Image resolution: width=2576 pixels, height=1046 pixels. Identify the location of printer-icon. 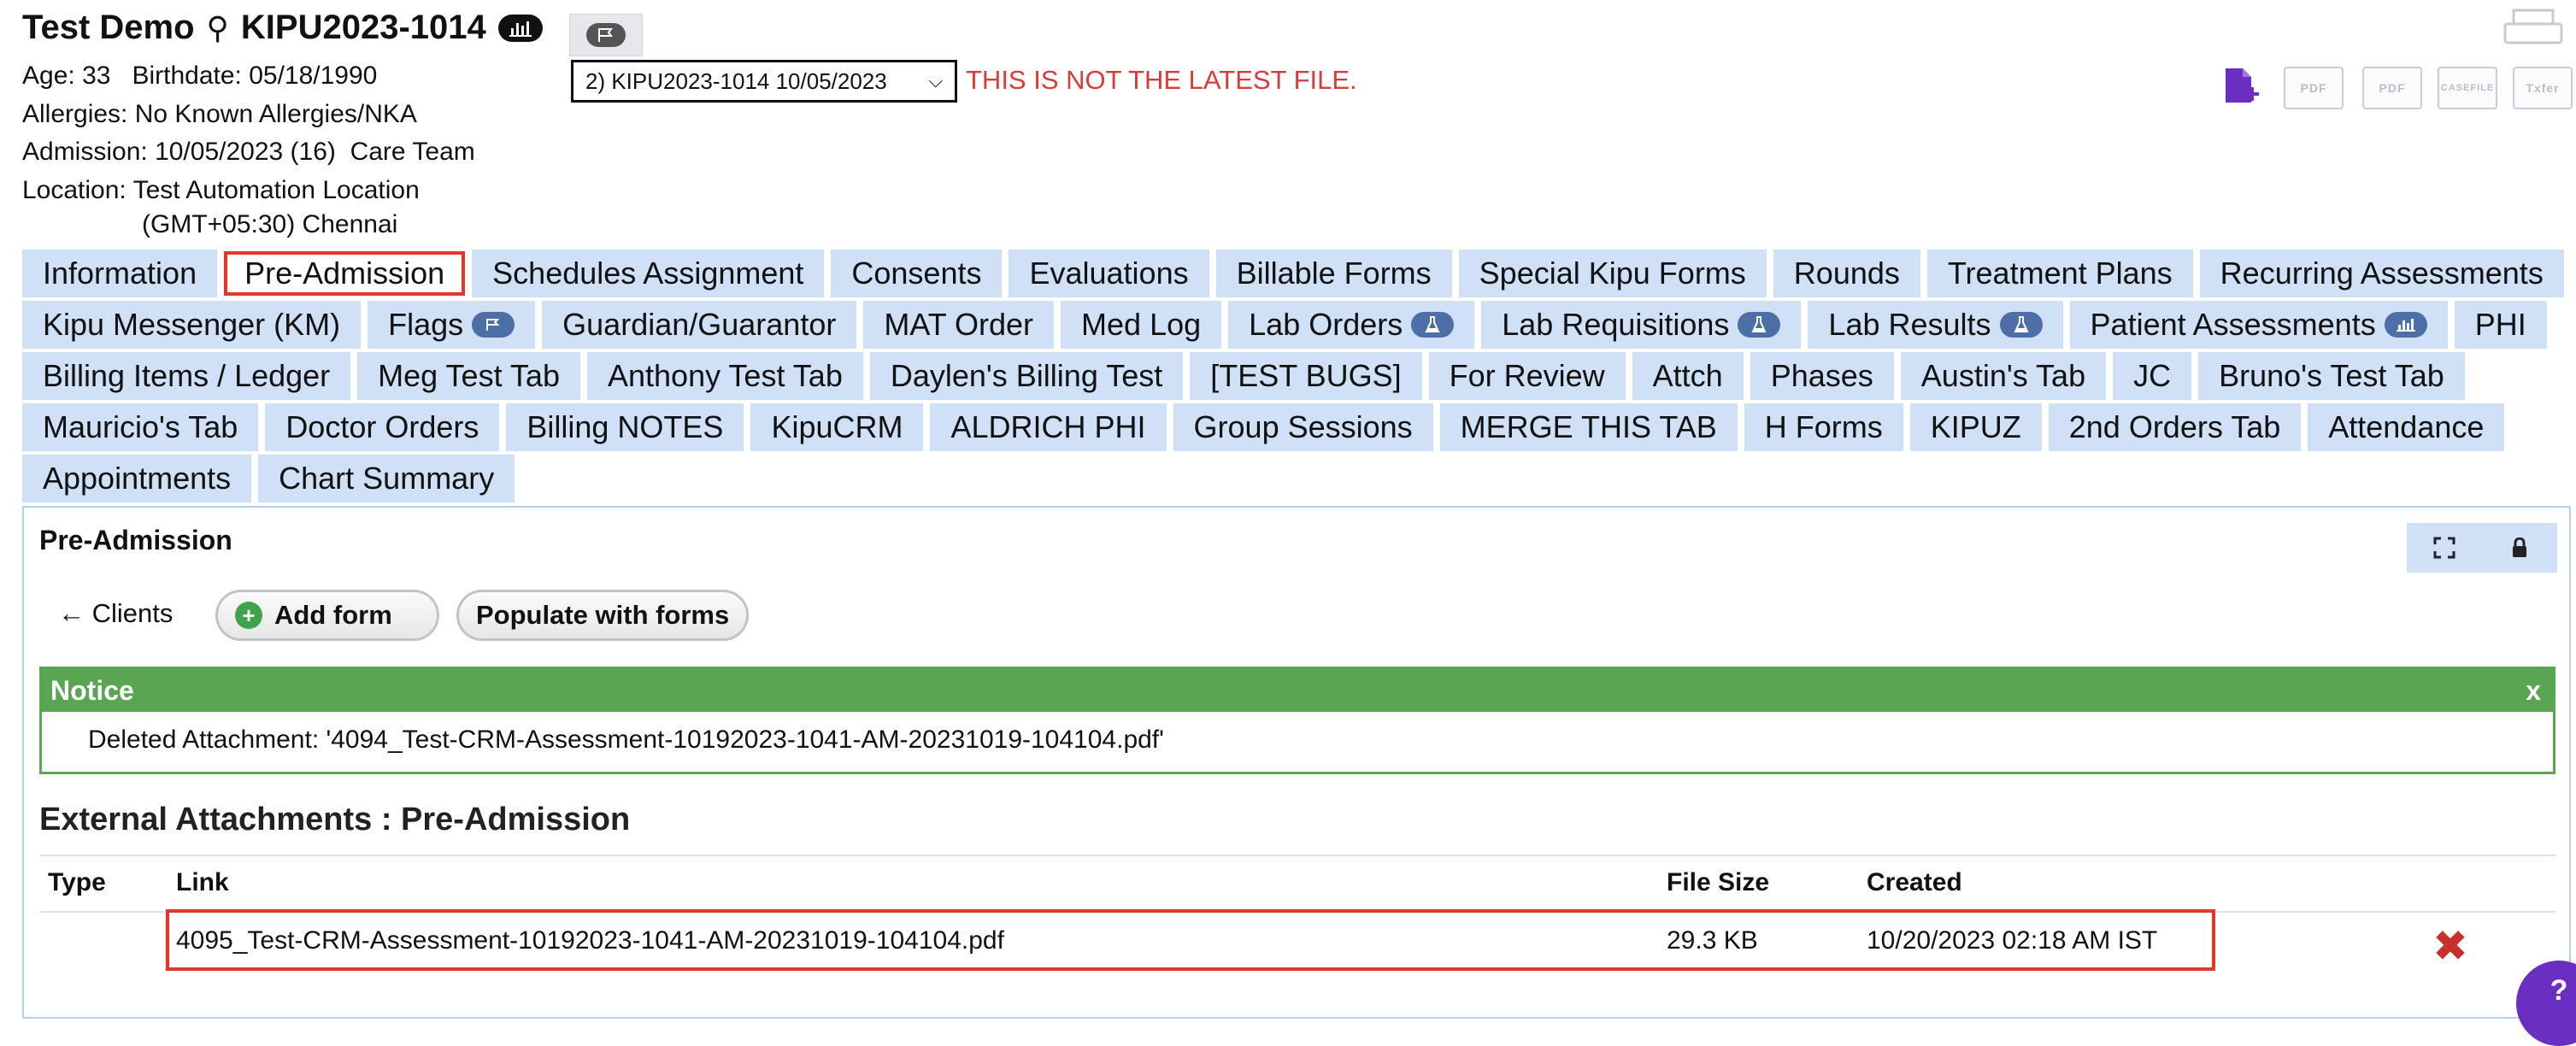
(2533, 27).